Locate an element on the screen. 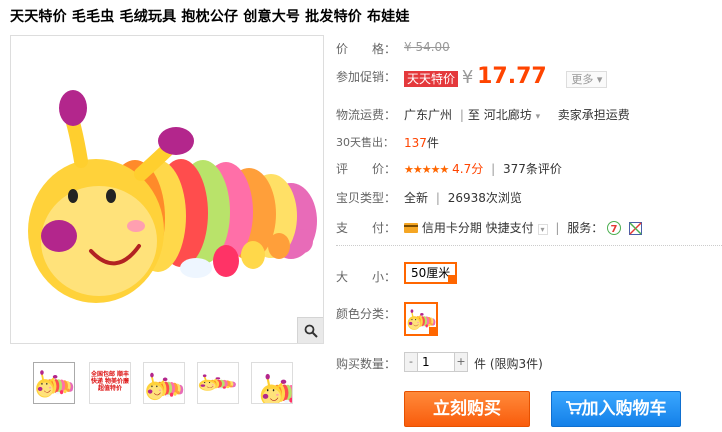 The width and height of the screenshot is (722, 432). shipping-label: 物流运费： is located at coordinates (366, 115).